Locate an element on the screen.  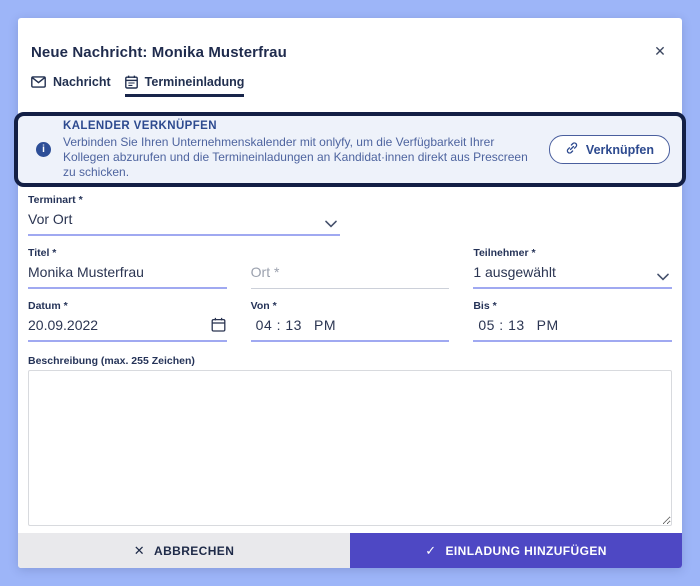
teilnehmer-value: 1 ausgewählt is located at coordinates (514, 272).